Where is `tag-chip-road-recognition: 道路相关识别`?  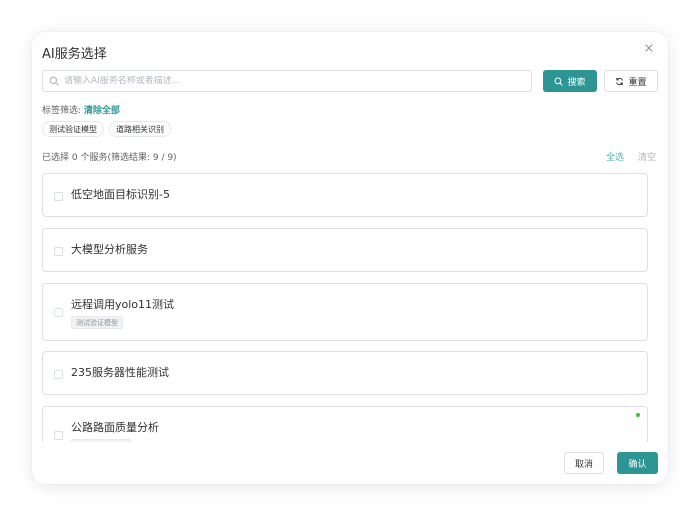 tag-chip-road-recognition: 道路相关识别 is located at coordinates (140, 129).